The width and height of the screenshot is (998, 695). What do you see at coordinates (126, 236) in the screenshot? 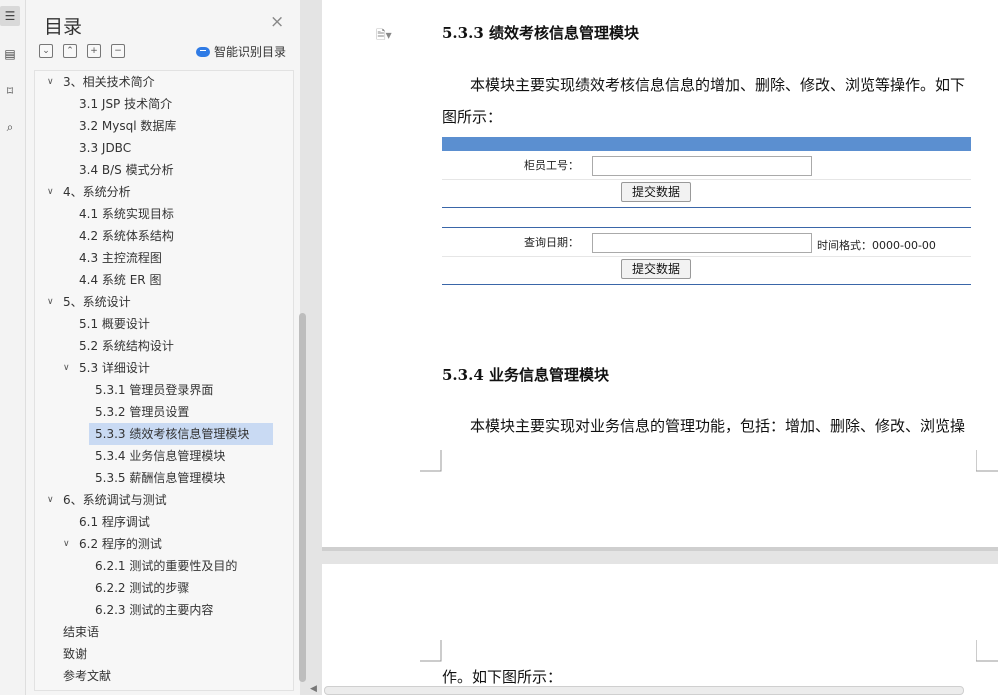
I see `toc-item-label: 4.2 系统体系结构` at bounding box center [126, 236].